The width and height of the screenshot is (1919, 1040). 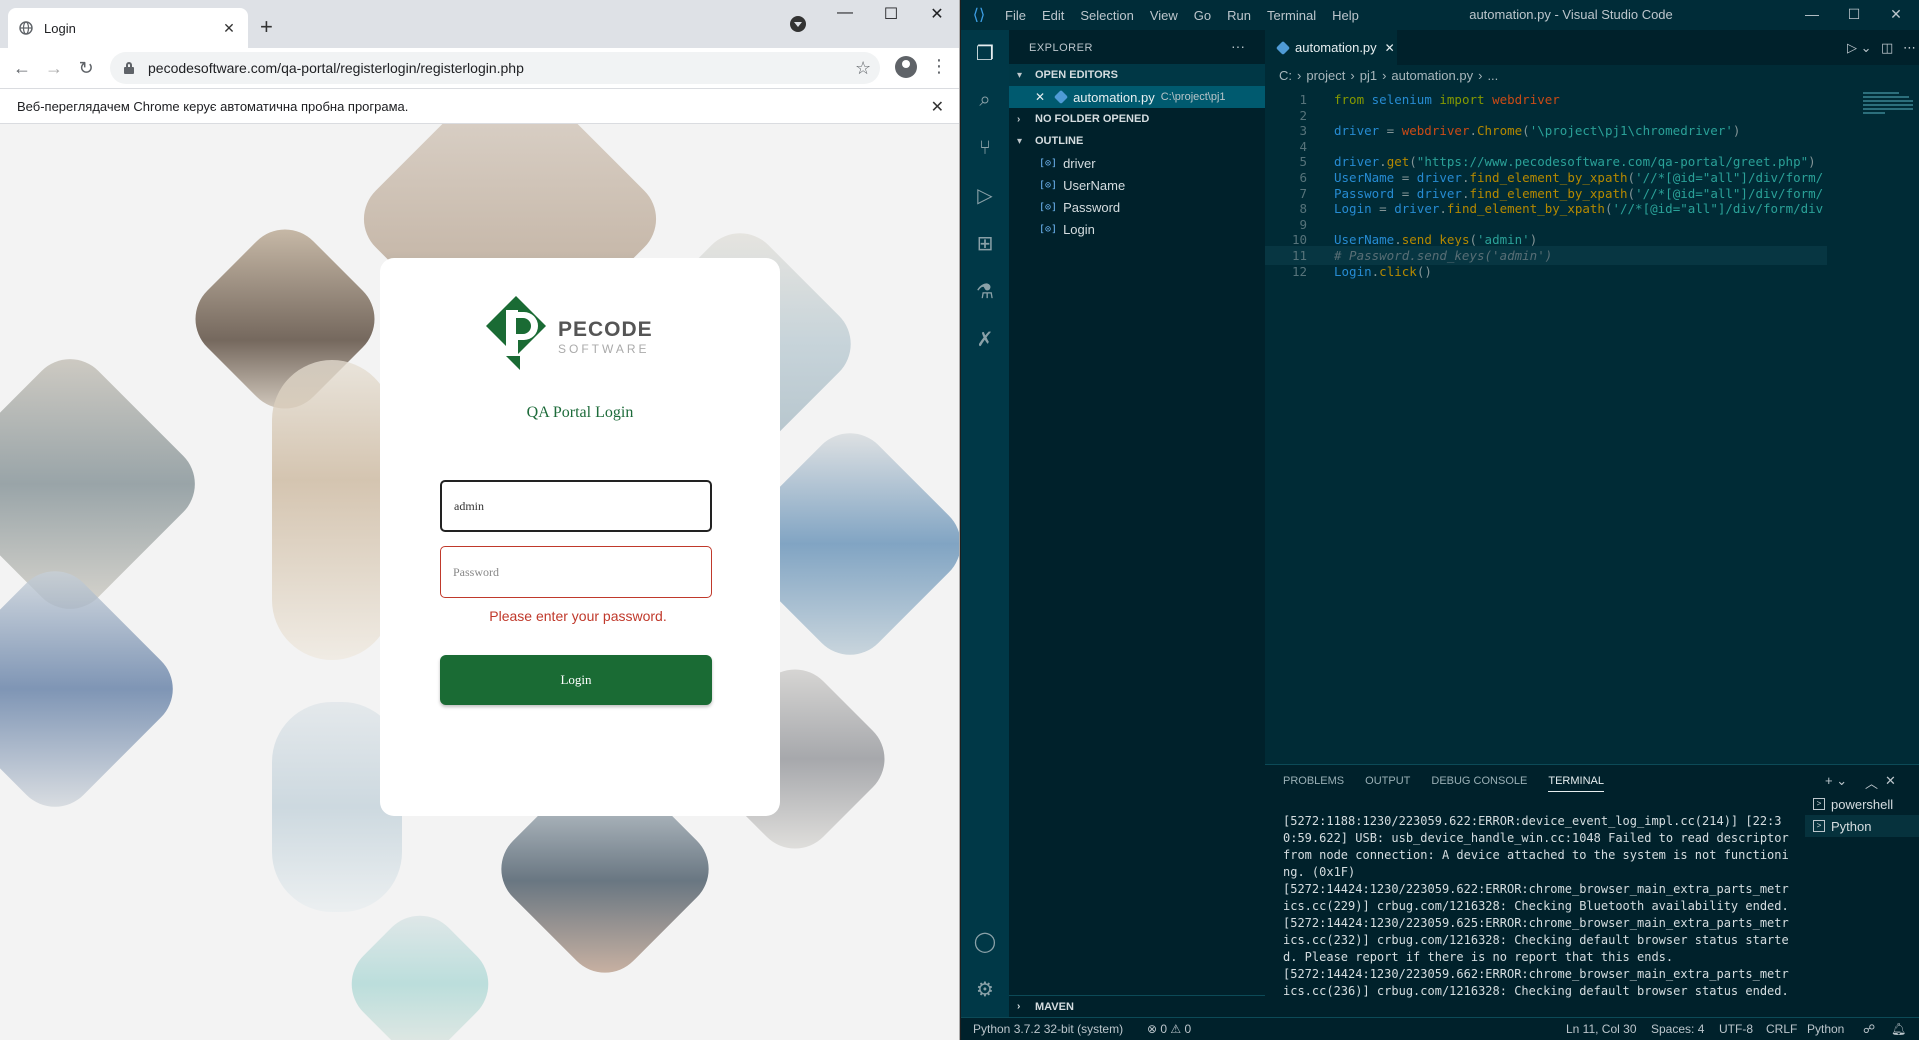 I want to click on forward-icon: →, so click(x=54, y=68).